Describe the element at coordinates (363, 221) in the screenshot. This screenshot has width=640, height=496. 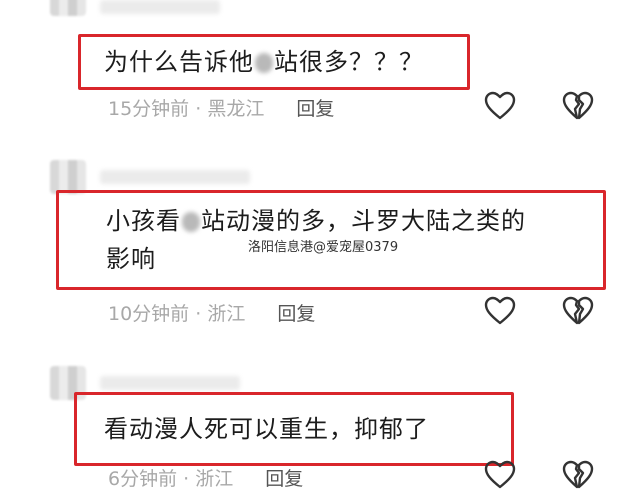
I see `comment-2-text-part-b: 站动漫的多，斗罗大陆之类的` at that location.